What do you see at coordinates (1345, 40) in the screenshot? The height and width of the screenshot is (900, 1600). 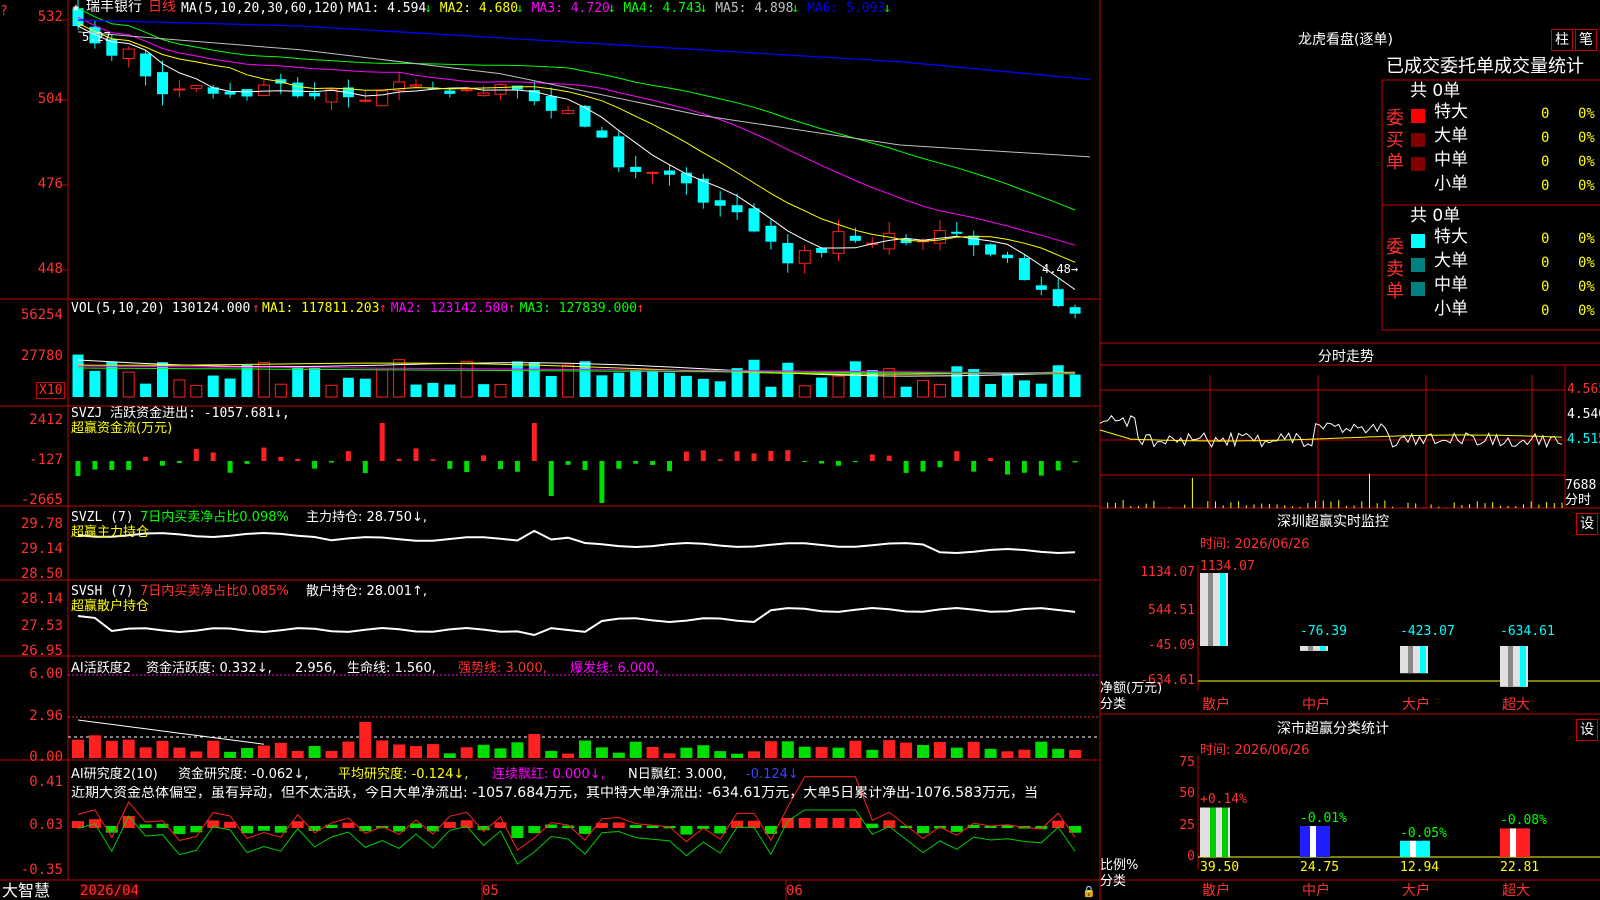 I see `lh-title: 龙虎看盘(逐单)` at bounding box center [1345, 40].